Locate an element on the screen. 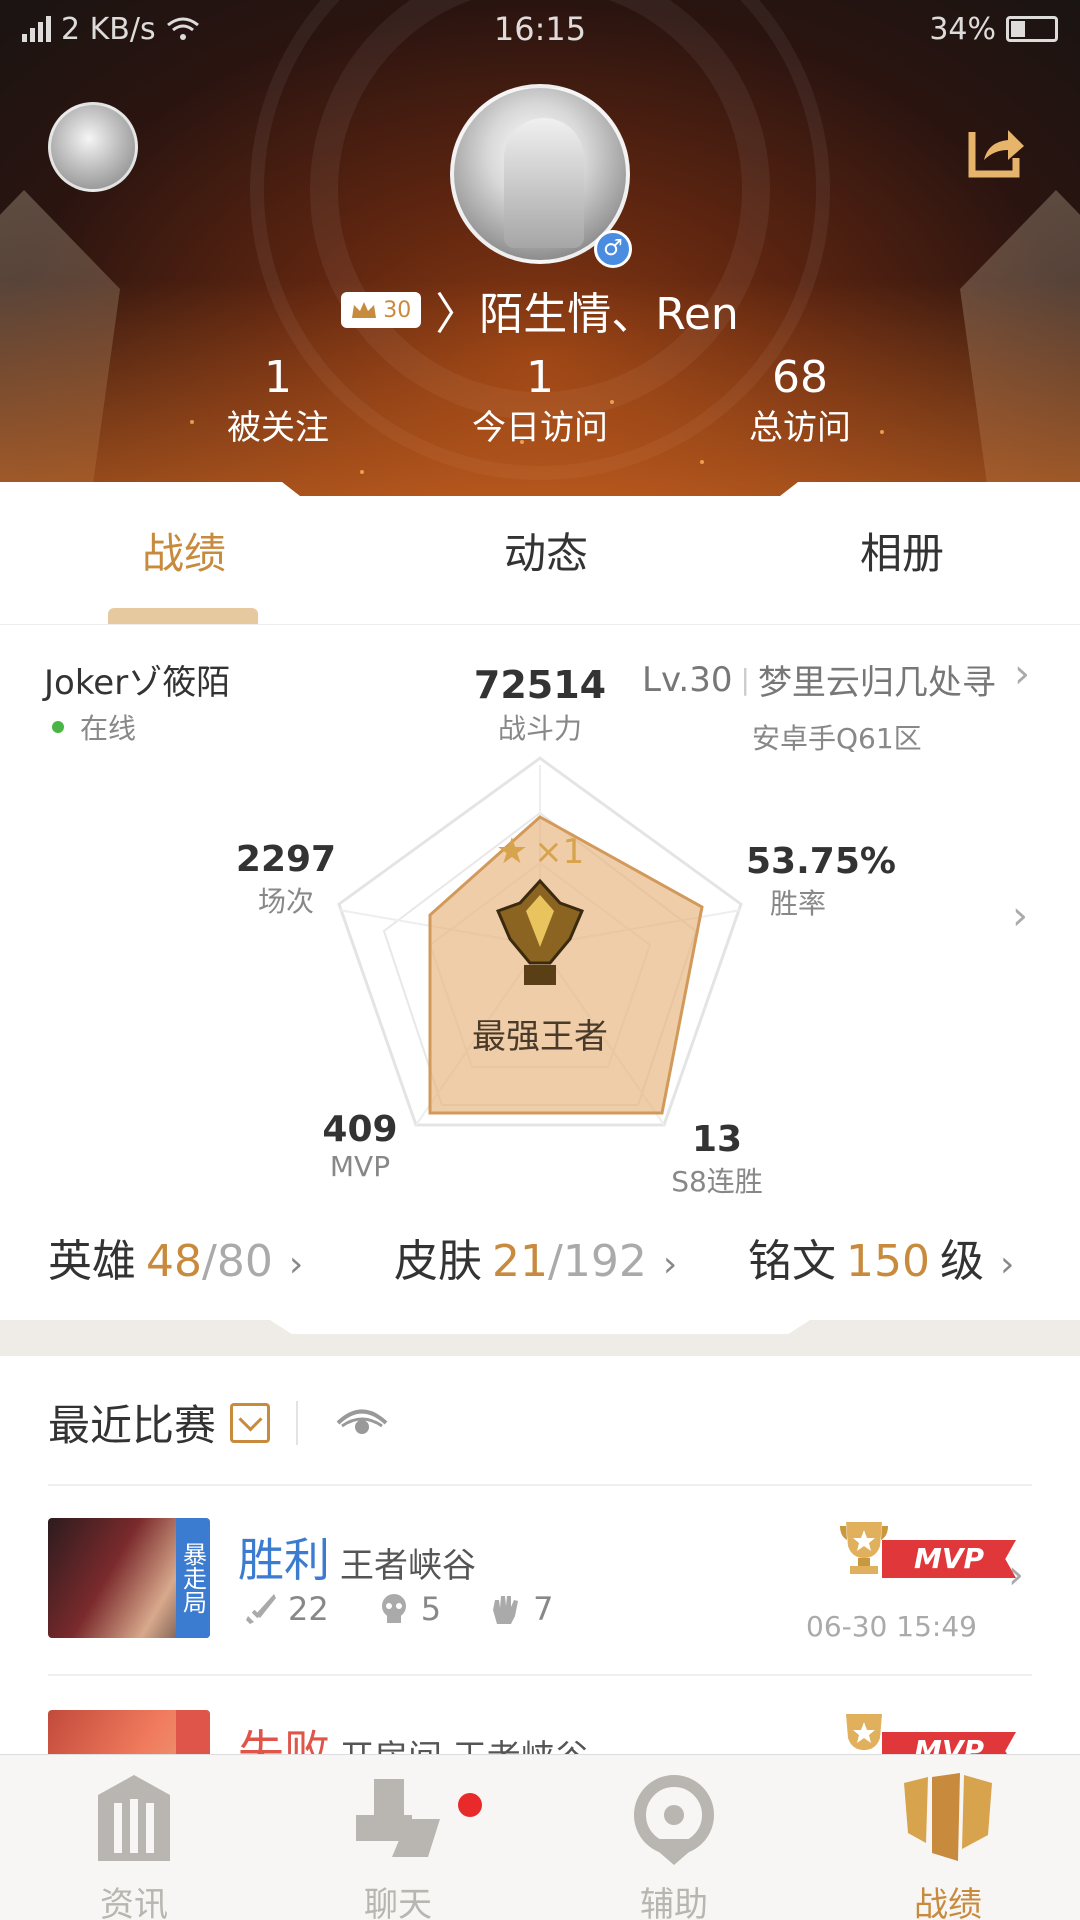  news-icon is located at coordinates (134, 1818).